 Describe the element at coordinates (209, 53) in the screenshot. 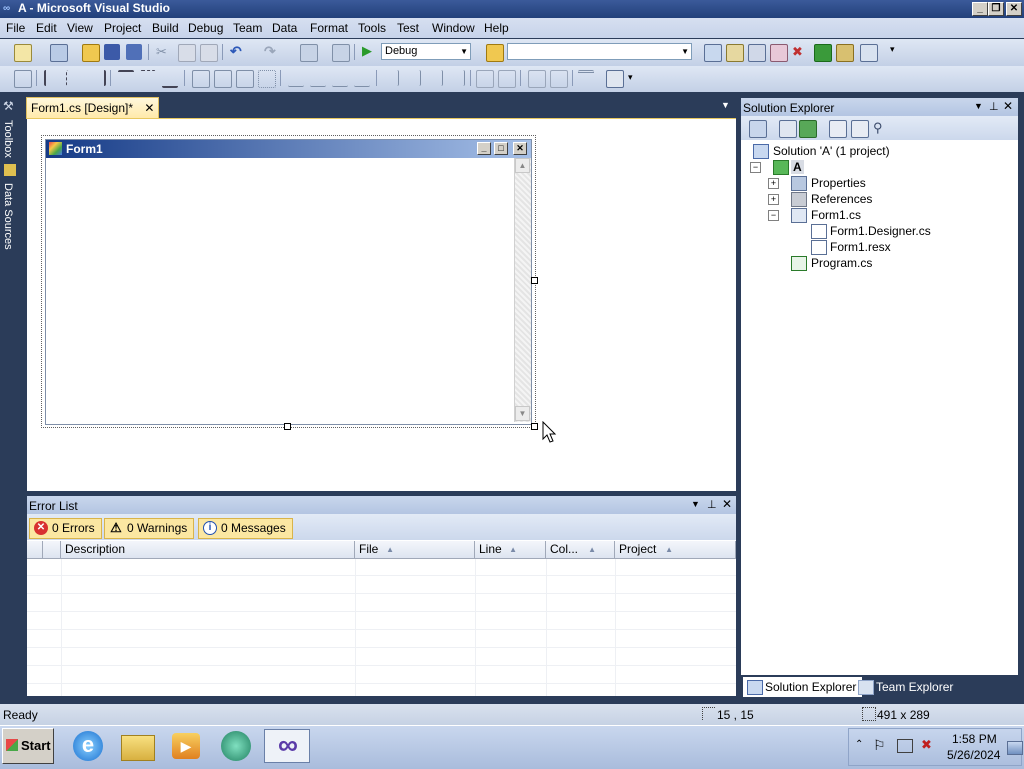

I see `paste-icon` at that location.